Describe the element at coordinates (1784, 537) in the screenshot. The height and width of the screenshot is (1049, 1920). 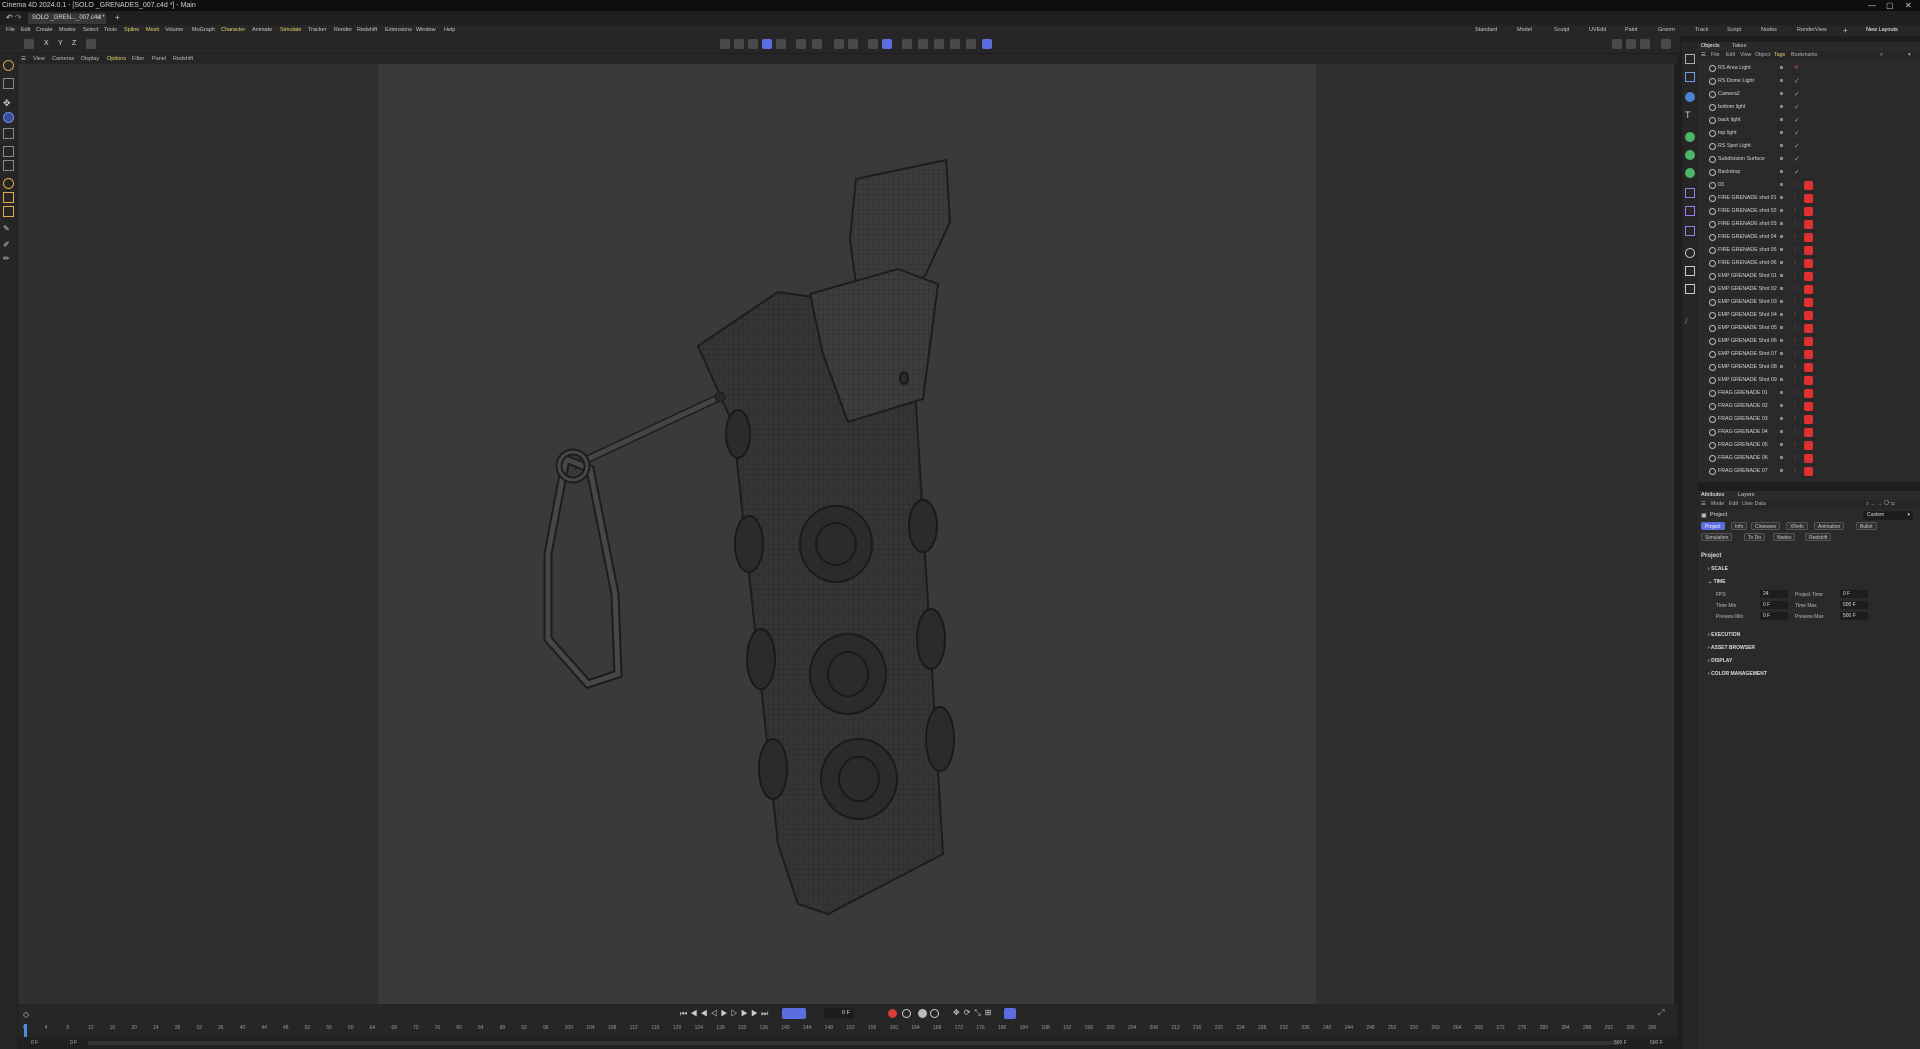
I see `subtab-nodes: Nodes` at that location.